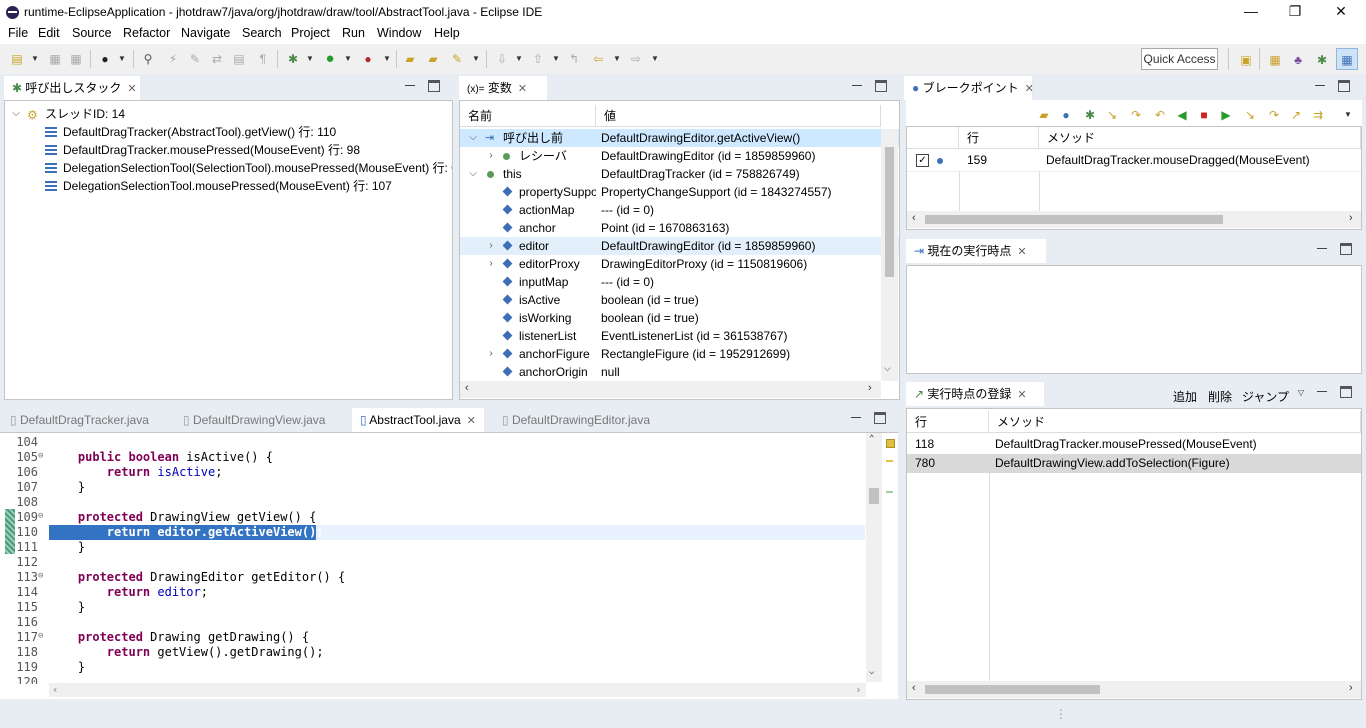  Describe the element at coordinates (1134, 689) in the screenshot. I see `exec-log-hscrollbar: ‹ ›` at that location.